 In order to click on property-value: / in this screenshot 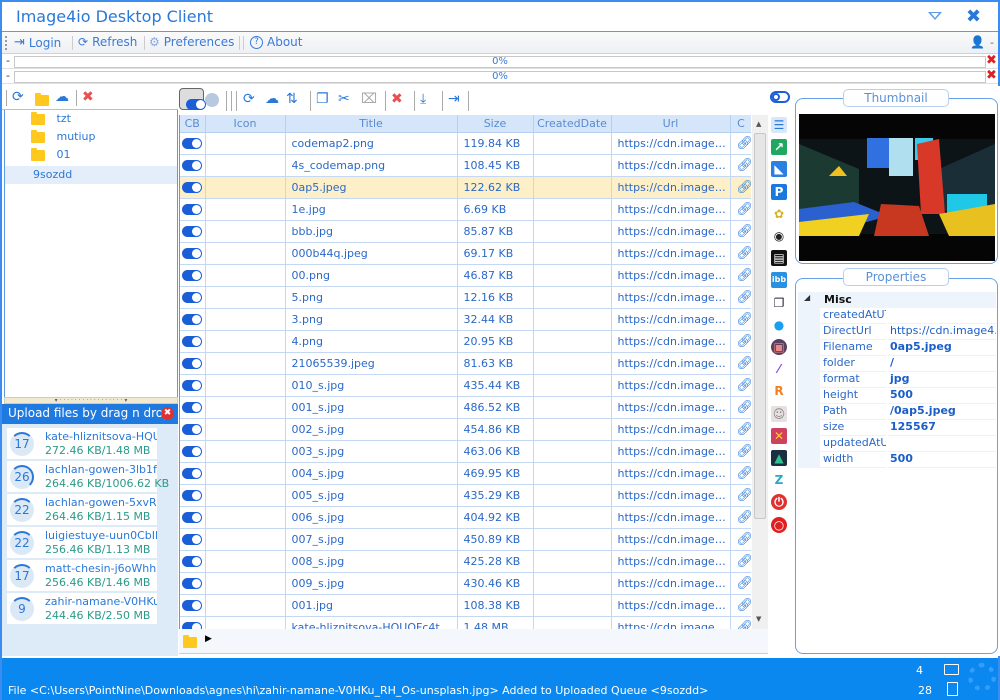, I will do `click(942, 364)`.